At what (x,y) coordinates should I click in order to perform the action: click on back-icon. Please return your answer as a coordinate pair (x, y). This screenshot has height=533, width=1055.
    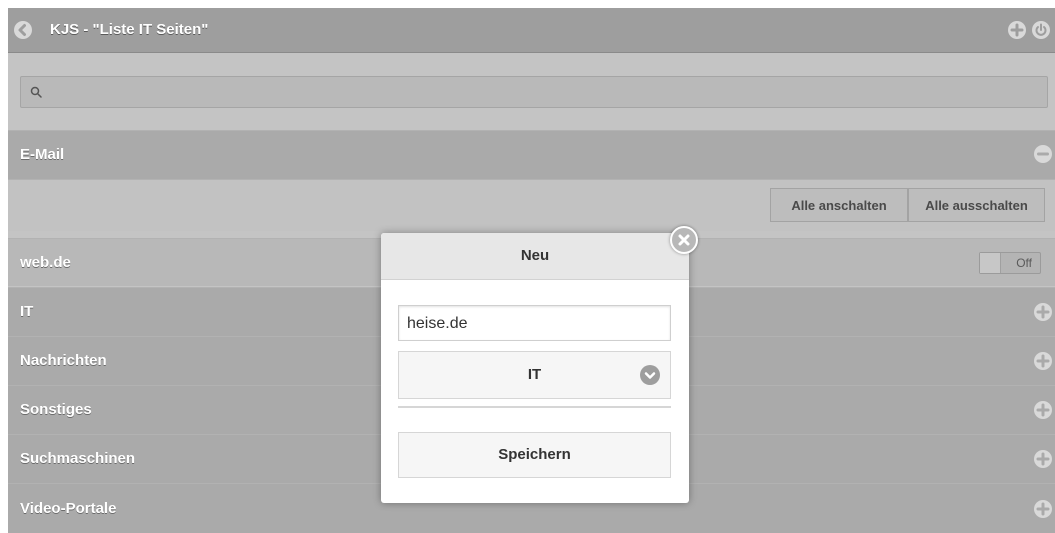
    Looking at the image, I should click on (23, 30).